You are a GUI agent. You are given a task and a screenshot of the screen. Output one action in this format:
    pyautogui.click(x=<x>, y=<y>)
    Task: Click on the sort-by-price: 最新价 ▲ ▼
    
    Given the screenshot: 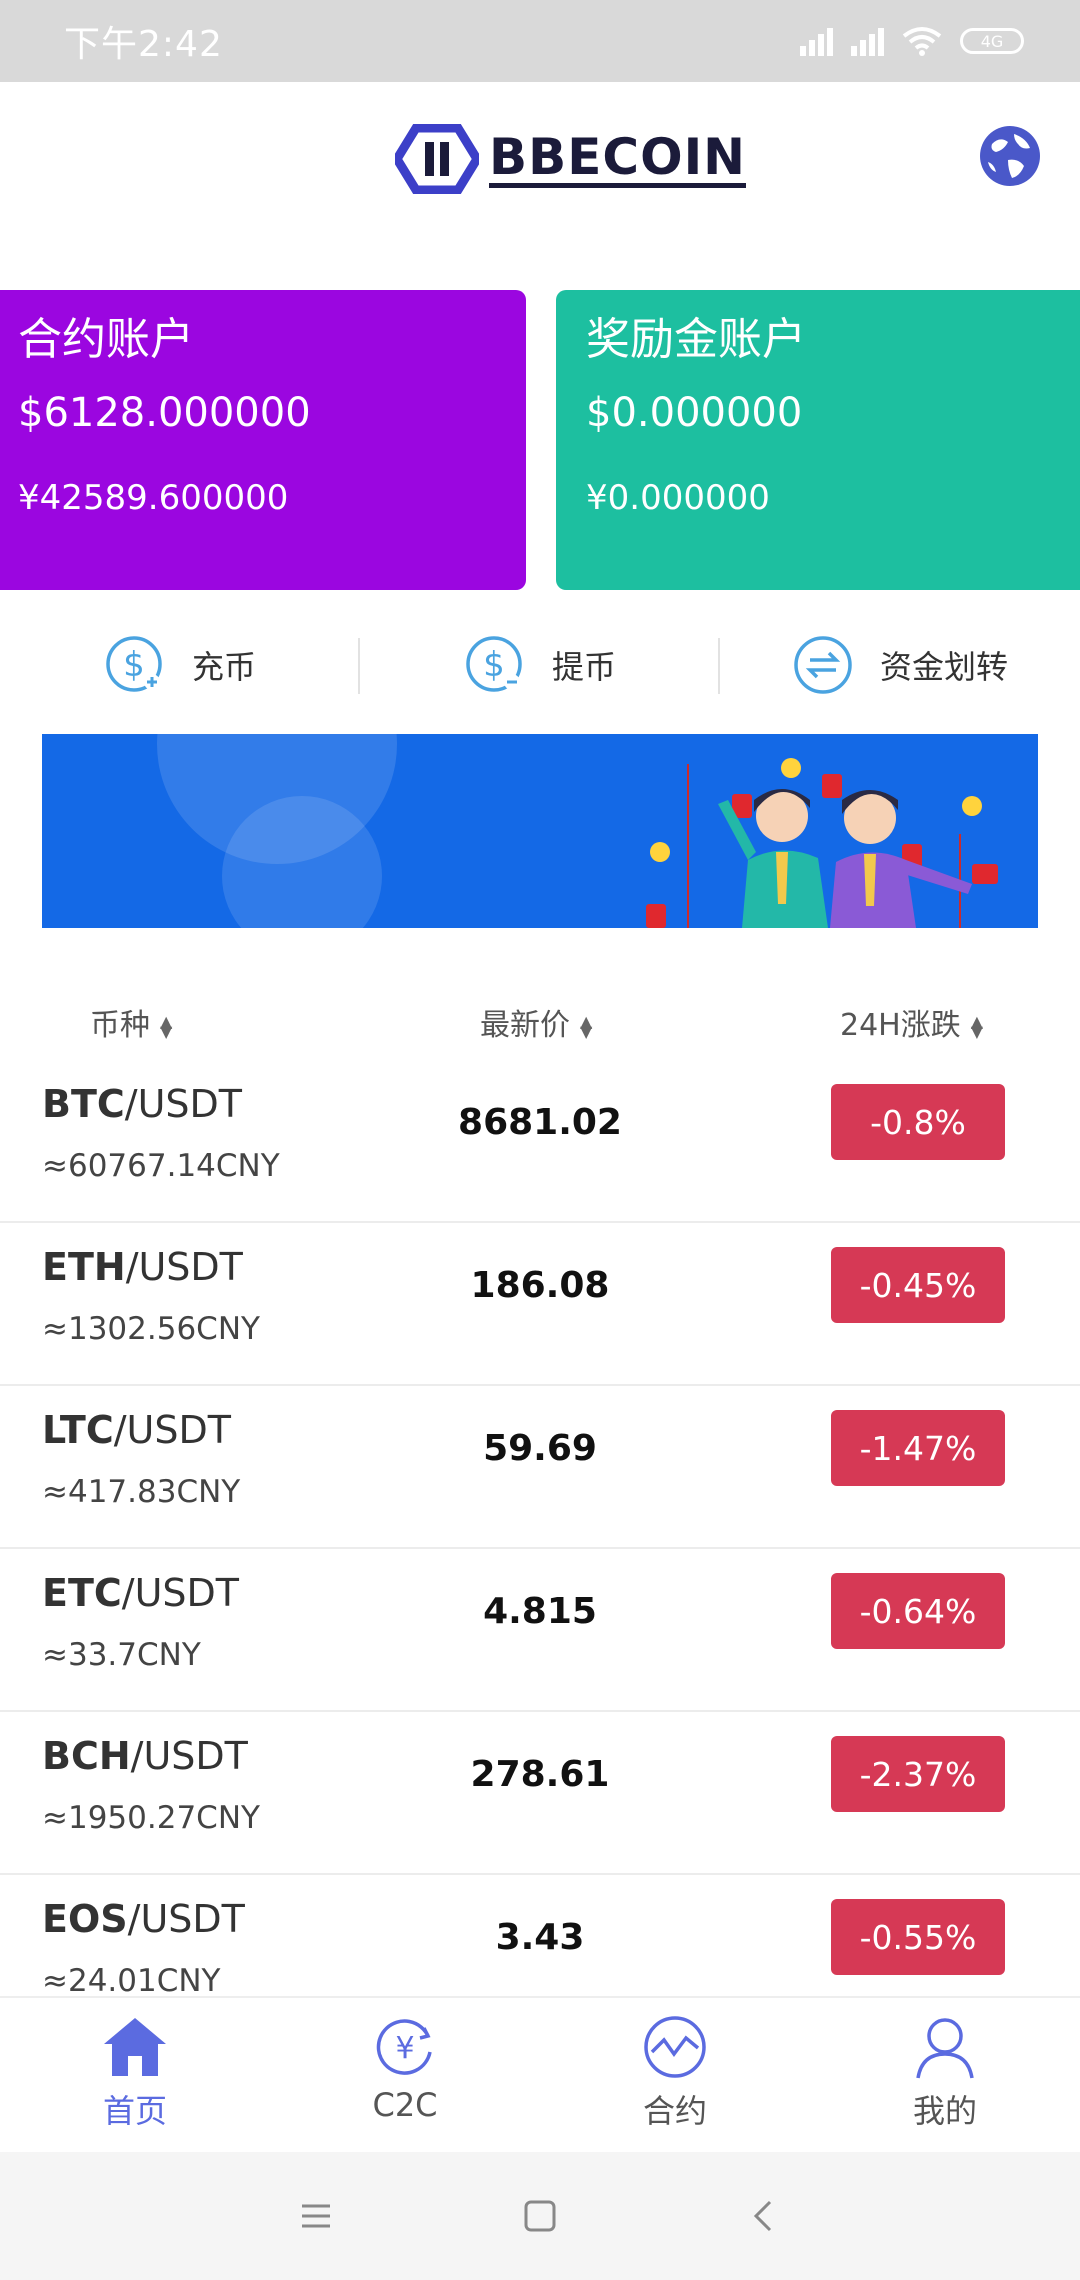 What is the action you would take?
    pyautogui.click(x=536, y=1022)
    